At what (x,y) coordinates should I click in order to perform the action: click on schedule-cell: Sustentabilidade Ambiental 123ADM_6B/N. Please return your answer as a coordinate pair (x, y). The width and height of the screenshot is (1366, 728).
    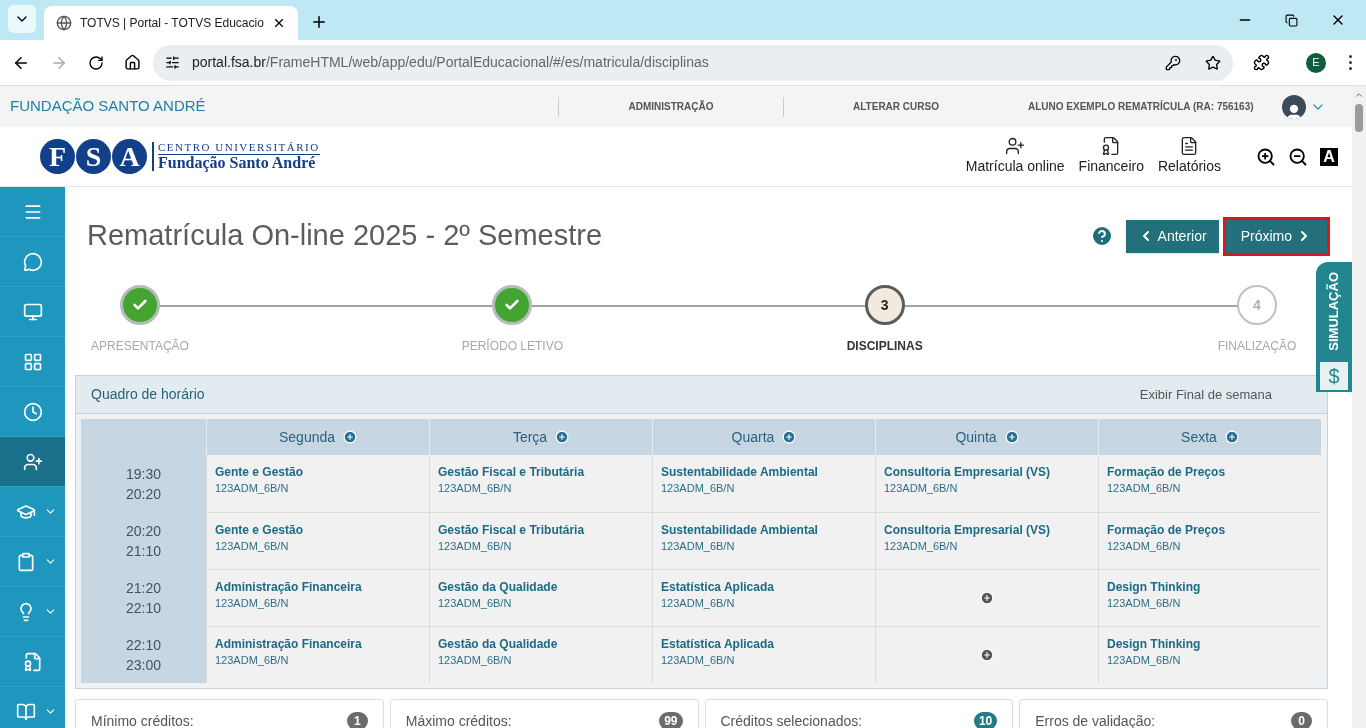
    Looking at the image, I should click on (763, 540).